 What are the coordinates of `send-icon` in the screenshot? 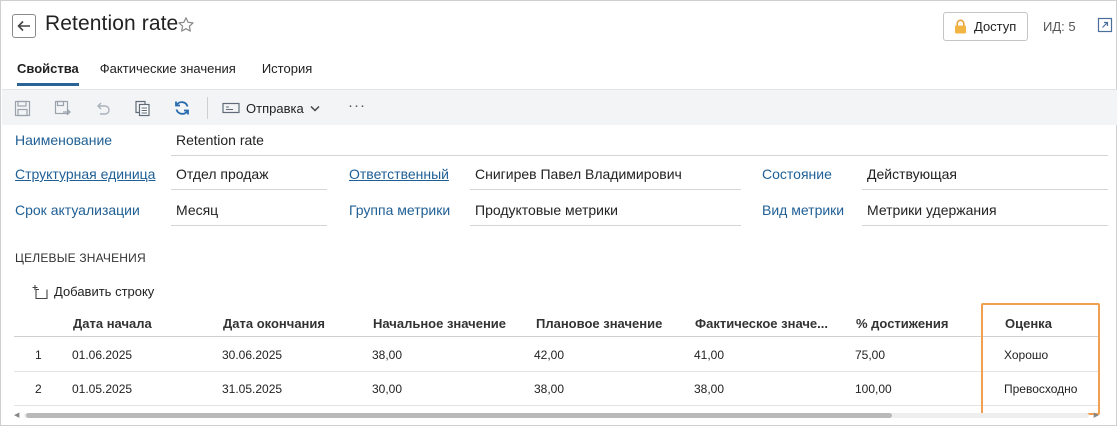 It's located at (231, 108).